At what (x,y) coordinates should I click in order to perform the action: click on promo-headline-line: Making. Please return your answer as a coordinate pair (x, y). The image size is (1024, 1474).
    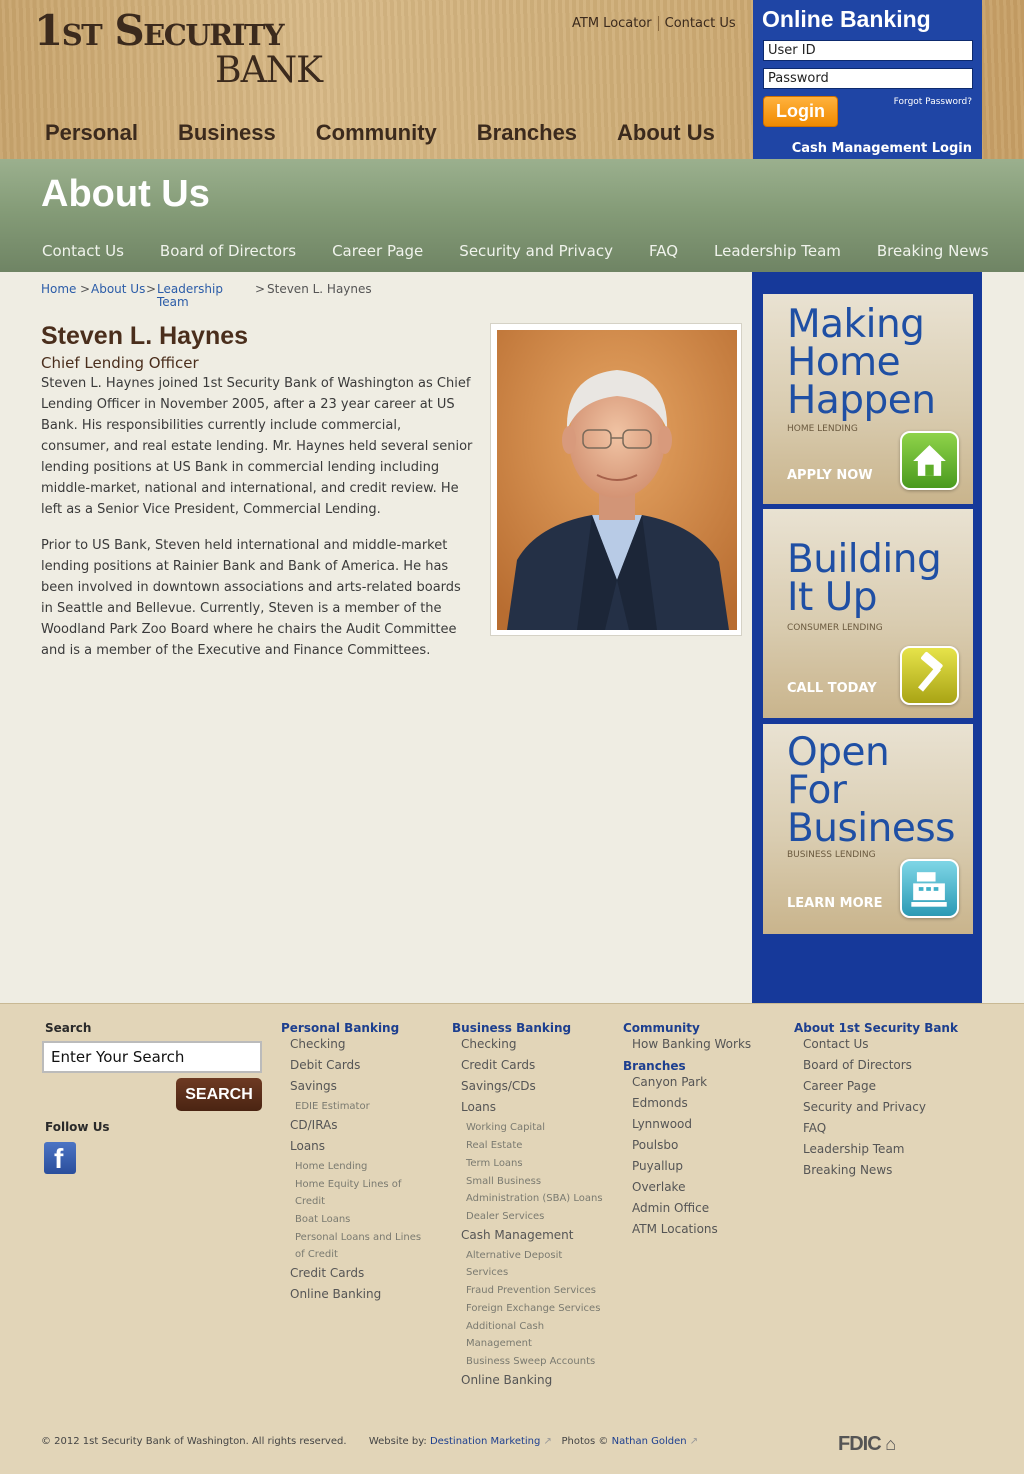
    Looking at the image, I should click on (856, 324).